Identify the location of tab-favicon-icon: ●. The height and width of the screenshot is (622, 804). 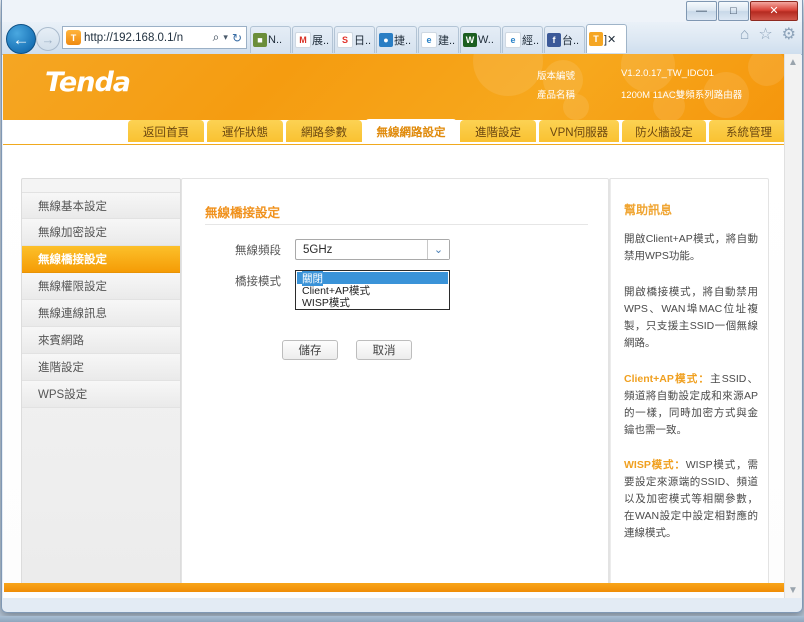
(386, 40).